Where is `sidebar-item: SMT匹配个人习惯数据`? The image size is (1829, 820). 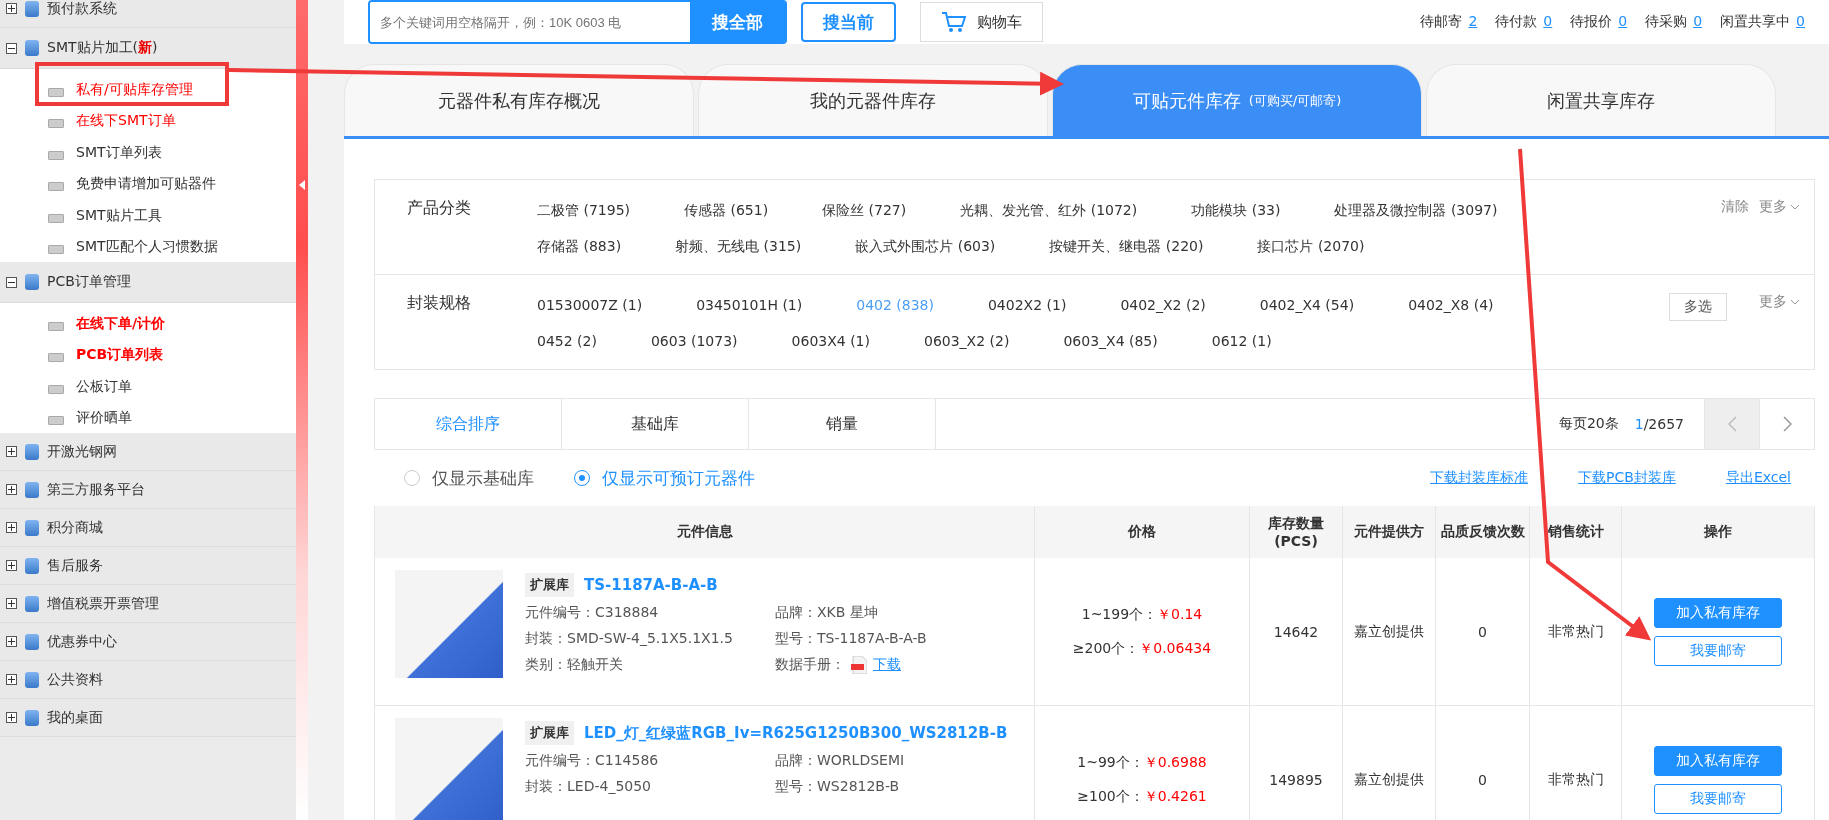
sidebar-item: SMT匹配个人习惯数据 is located at coordinates (147, 247).